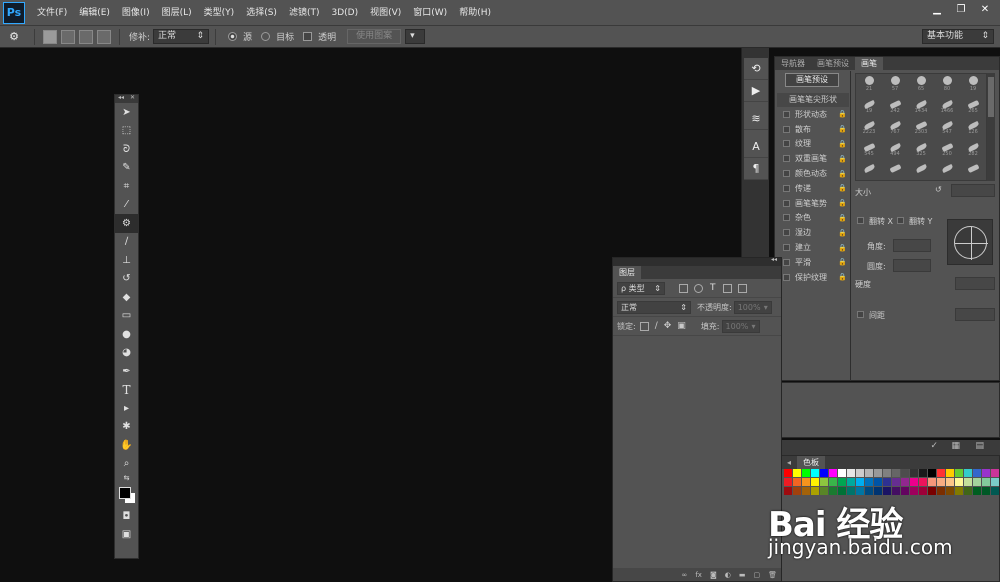  Describe the element at coordinates (869, 110) in the screenshot. I see `brush-tip-cell: 19` at that location.